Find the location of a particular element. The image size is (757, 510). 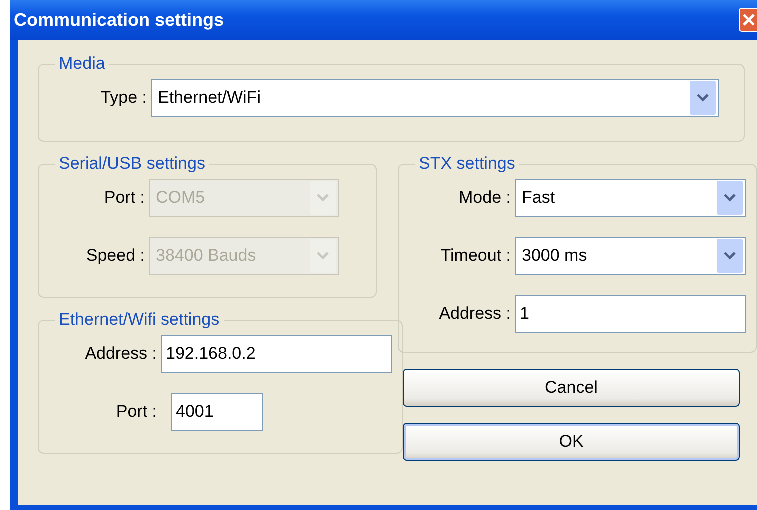

close-icon is located at coordinates (749, 20).